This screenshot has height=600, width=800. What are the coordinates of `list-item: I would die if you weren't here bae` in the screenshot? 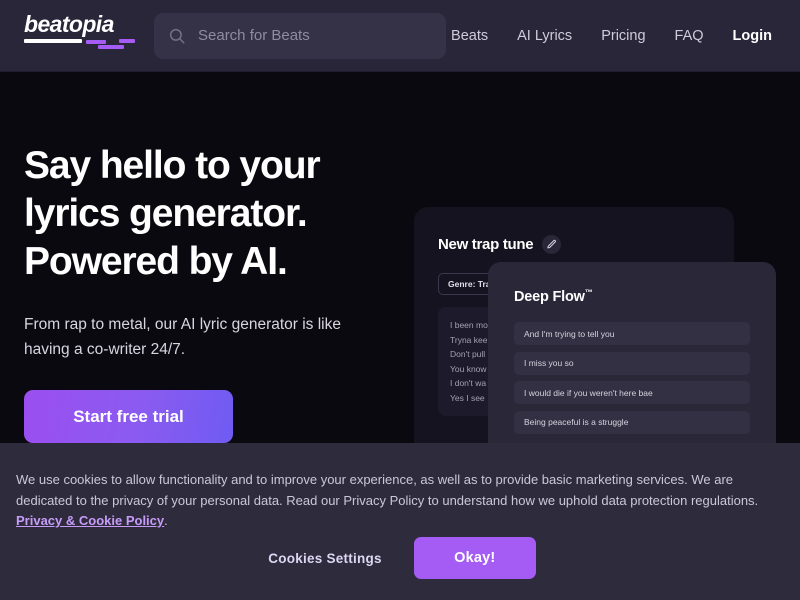 It's located at (632, 392).